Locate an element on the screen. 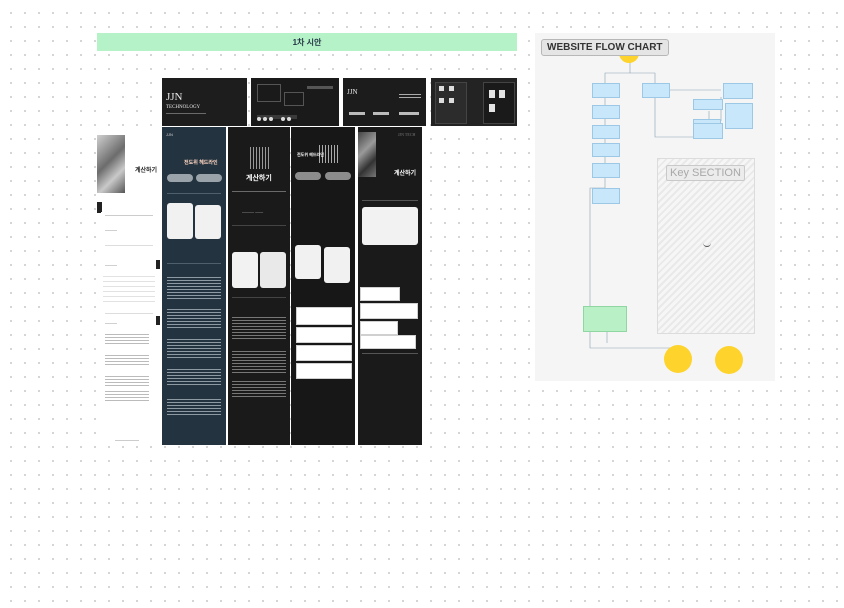 This screenshot has height=608, width=844. flowchart-title: WEBSITE FLOW CHART is located at coordinates (605, 47).